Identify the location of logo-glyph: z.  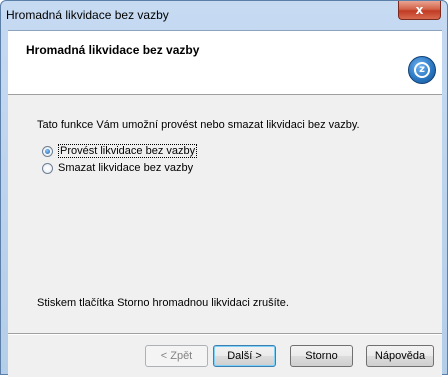
(422, 70).